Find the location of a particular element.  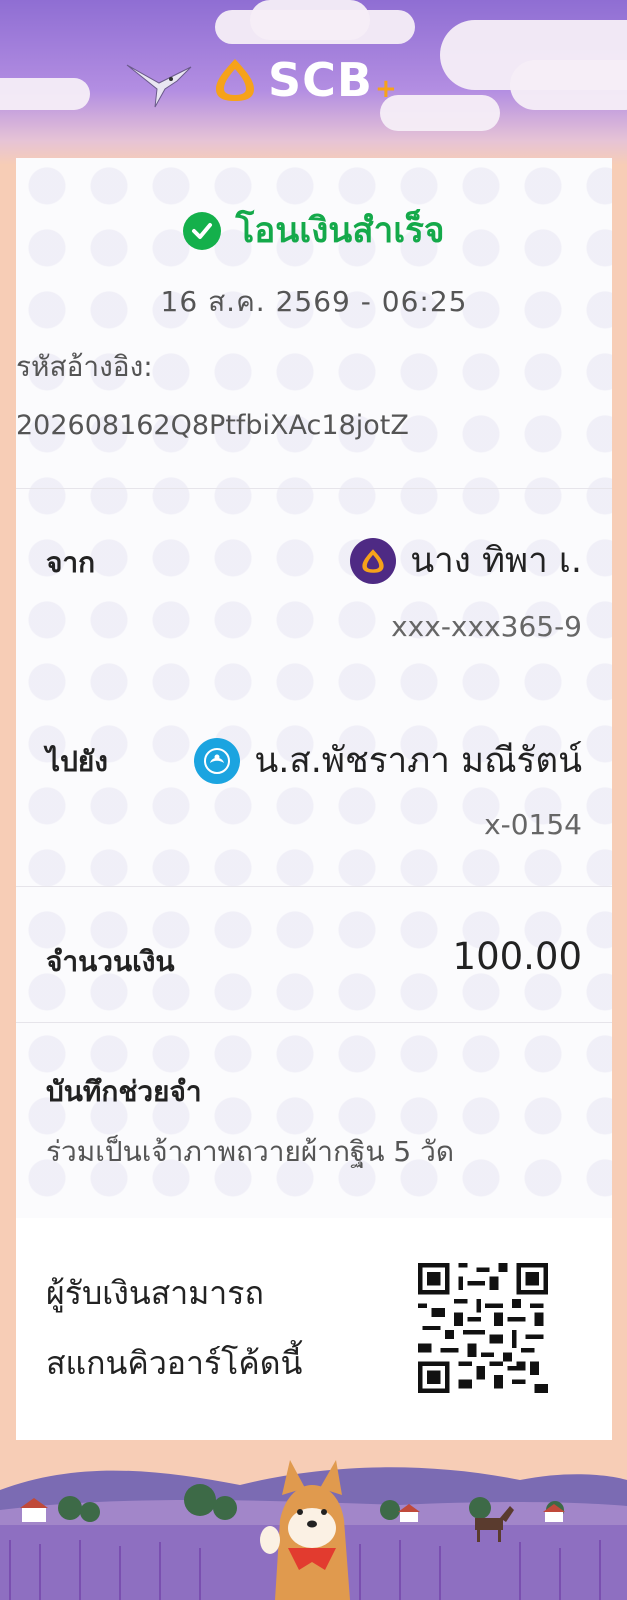

to-account-holder: น.ส.พัชราภา มณีรัตน์ is located at coordinates (388, 760).